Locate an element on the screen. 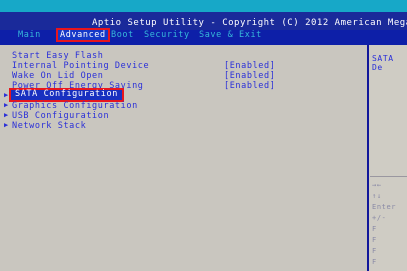 The image size is (407, 271). tab-security: Security is located at coordinates (167, 35).